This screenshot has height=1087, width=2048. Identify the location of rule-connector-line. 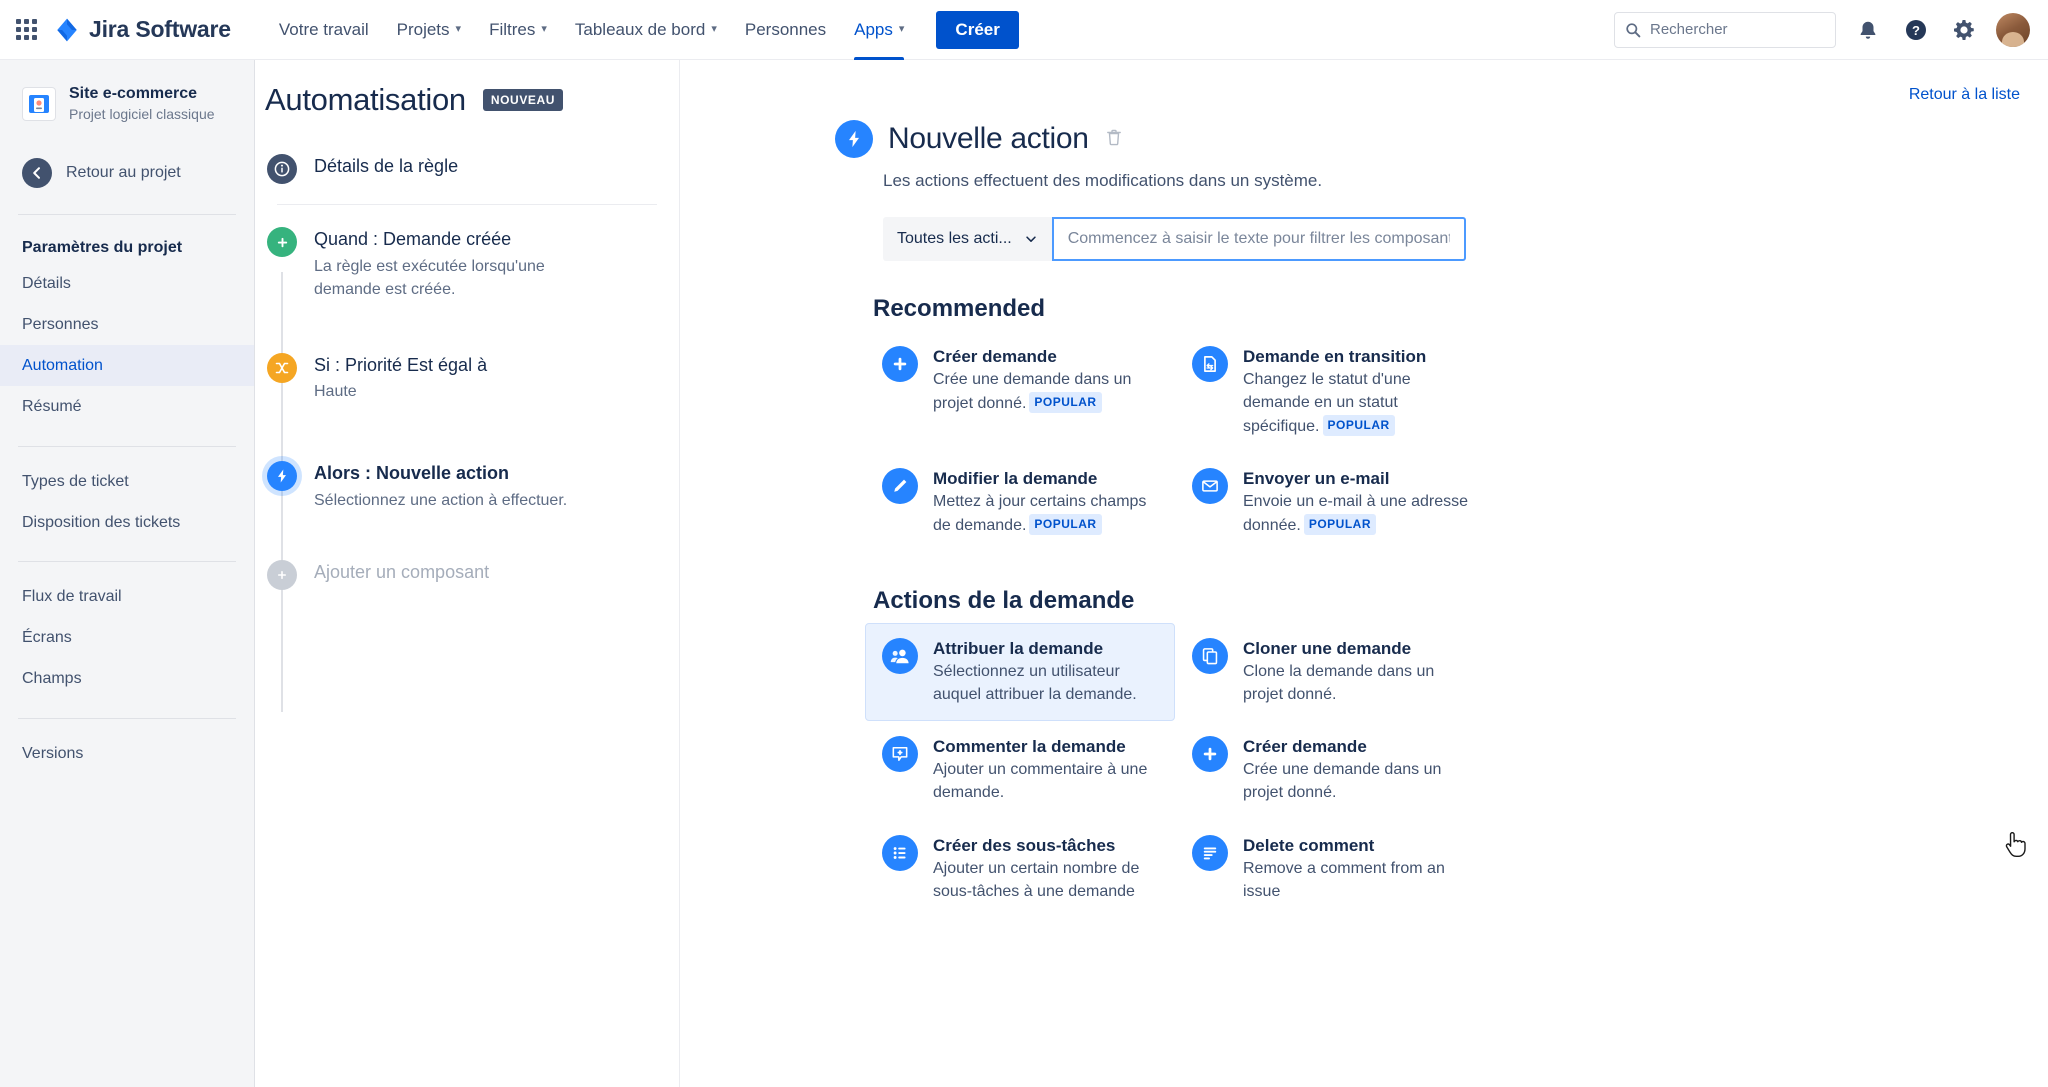
(282, 492).